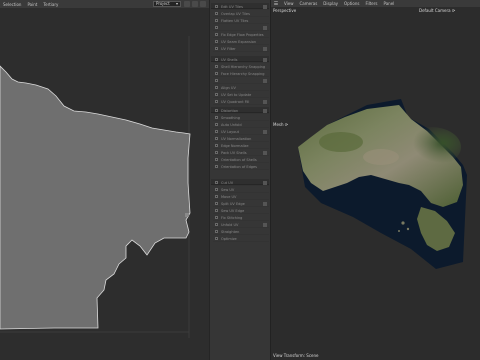 This screenshot has height=360, width=480. Describe the element at coordinates (243, 67) in the screenshot. I see `uv-tool-label: Shell Hierarchy Snapping` at that location.